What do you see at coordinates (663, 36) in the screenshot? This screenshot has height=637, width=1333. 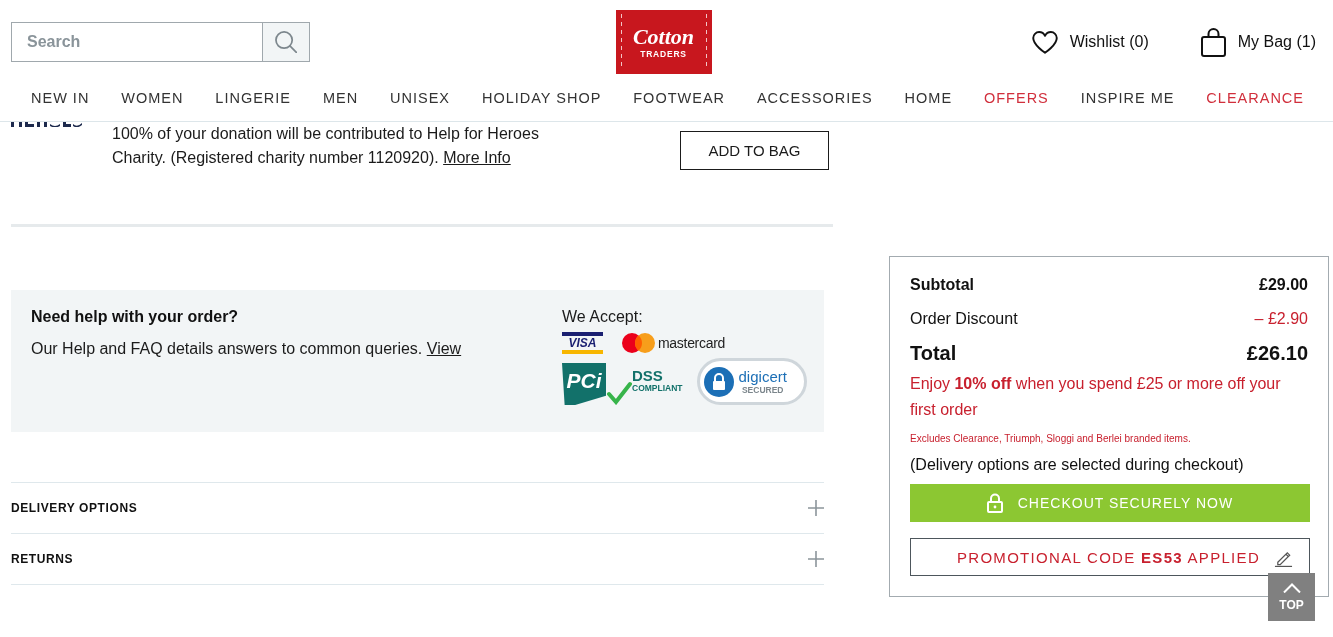 I see `logo-wordmark: Cotton` at bounding box center [663, 36].